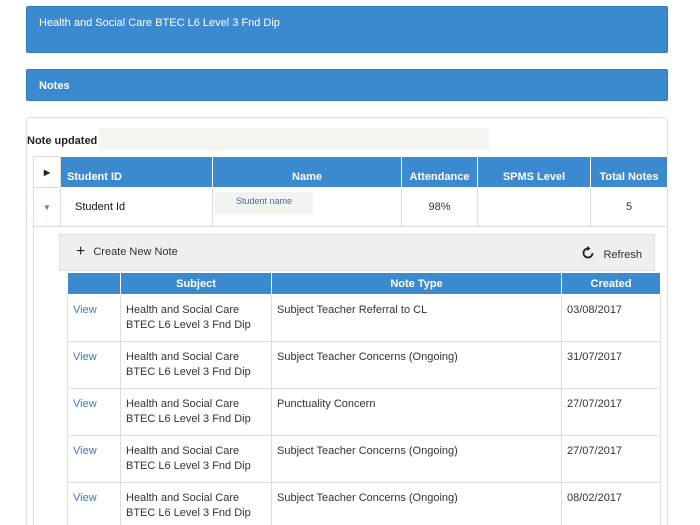 The image size is (700, 525). I want to click on student-id-value: Student Id, so click(136, 207).